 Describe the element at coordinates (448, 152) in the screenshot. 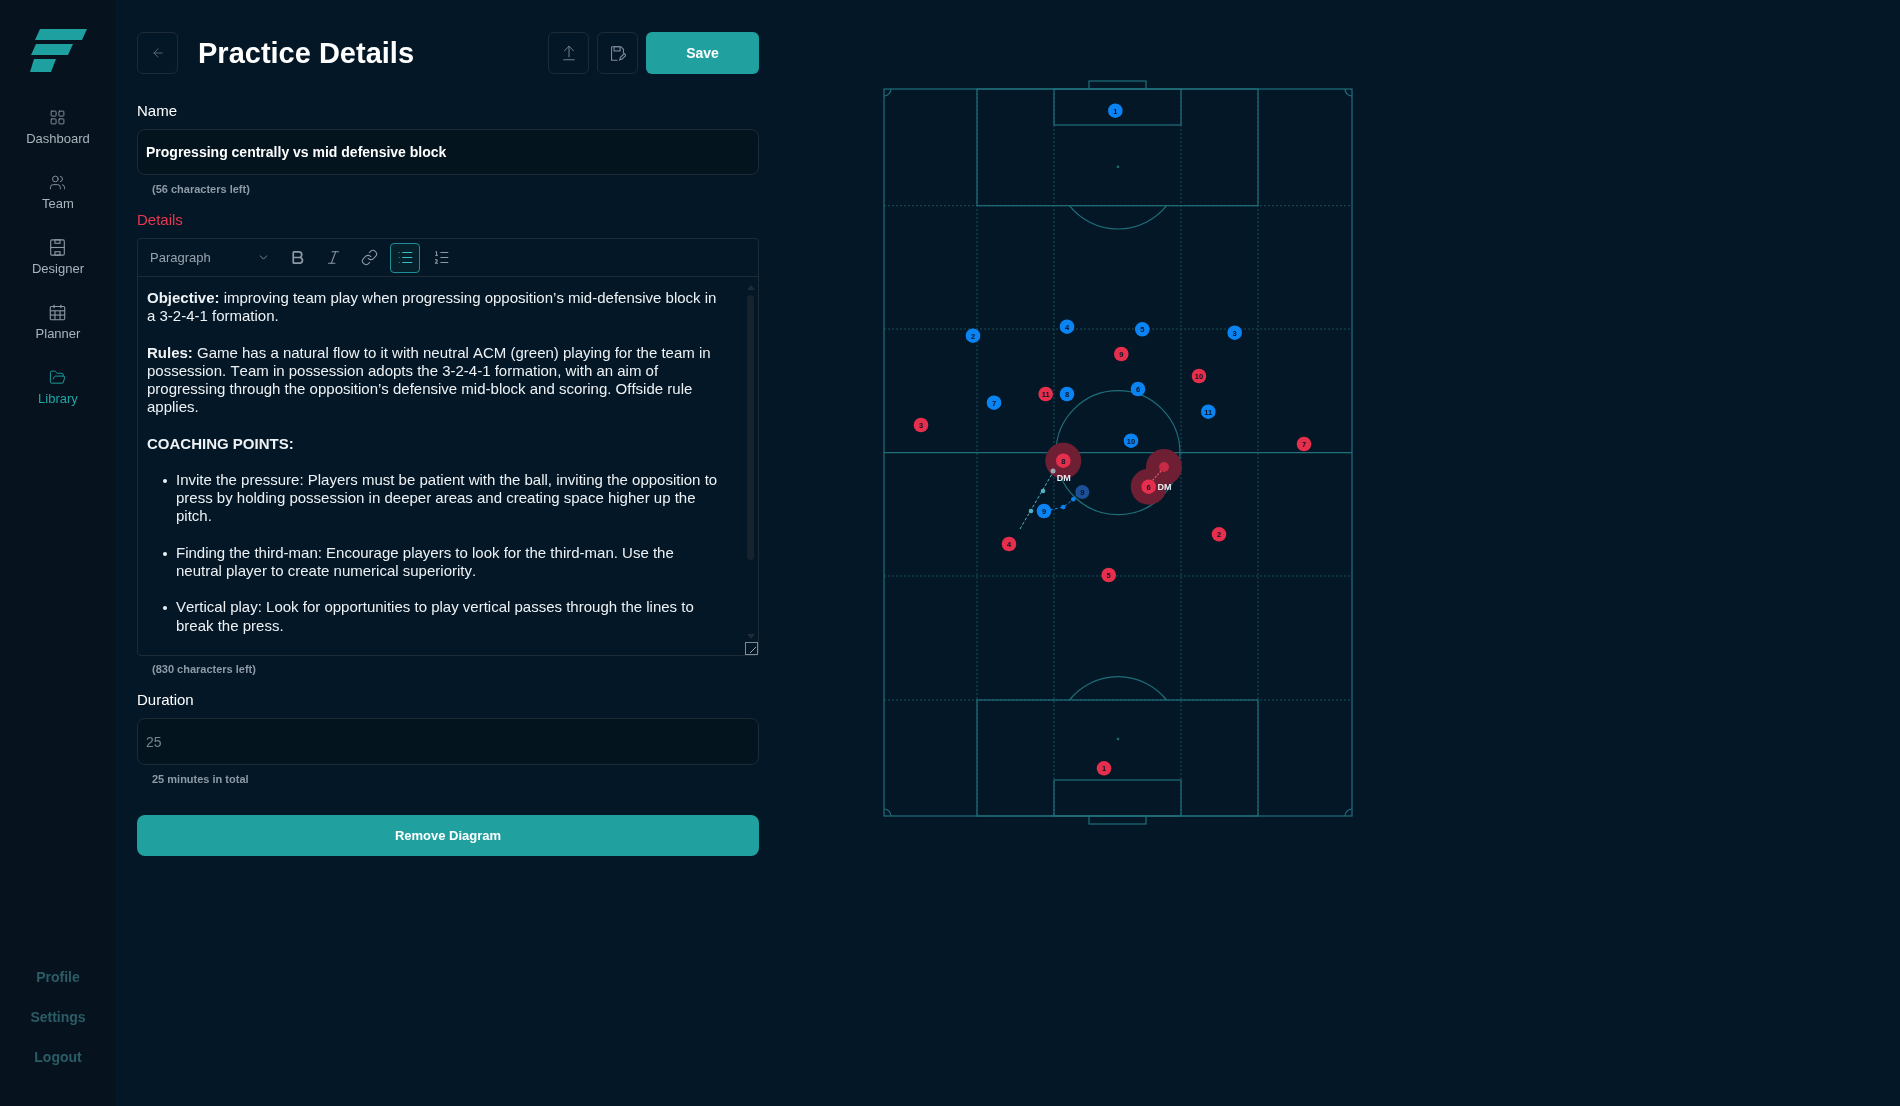

I see `name-input: Progressing centrally vs mid defensive block` at that location.